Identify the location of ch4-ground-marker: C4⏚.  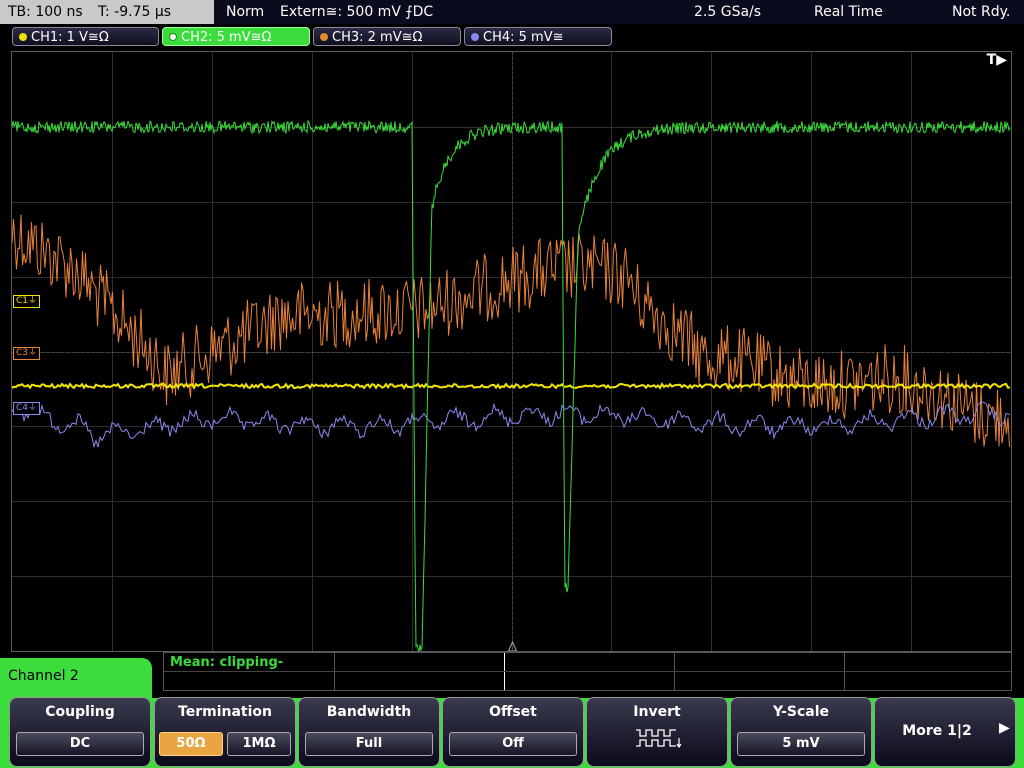
(27, 408).